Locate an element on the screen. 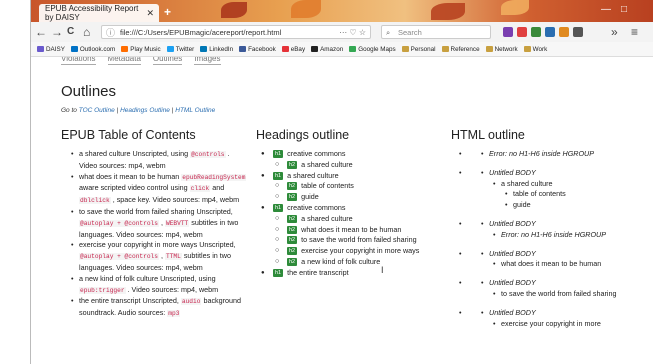  report-tab: Violations is located at coordinates (78, 61).